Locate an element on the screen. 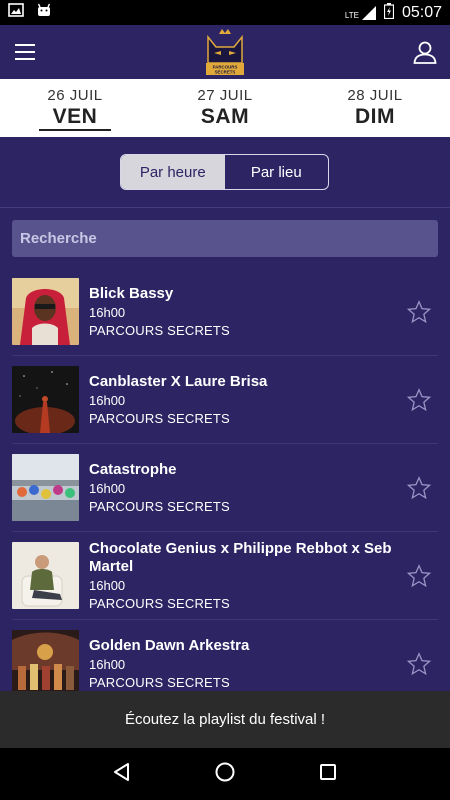  event-title: Blick Bassy is located at coordinates (131, 293).